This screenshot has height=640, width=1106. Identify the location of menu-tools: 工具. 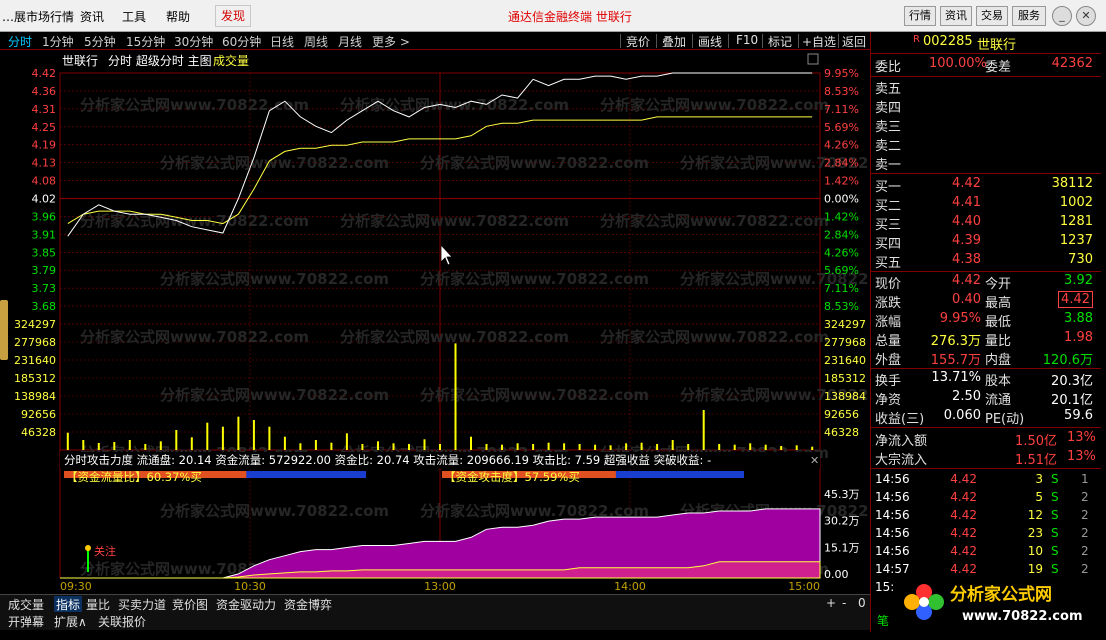
(134, 16).